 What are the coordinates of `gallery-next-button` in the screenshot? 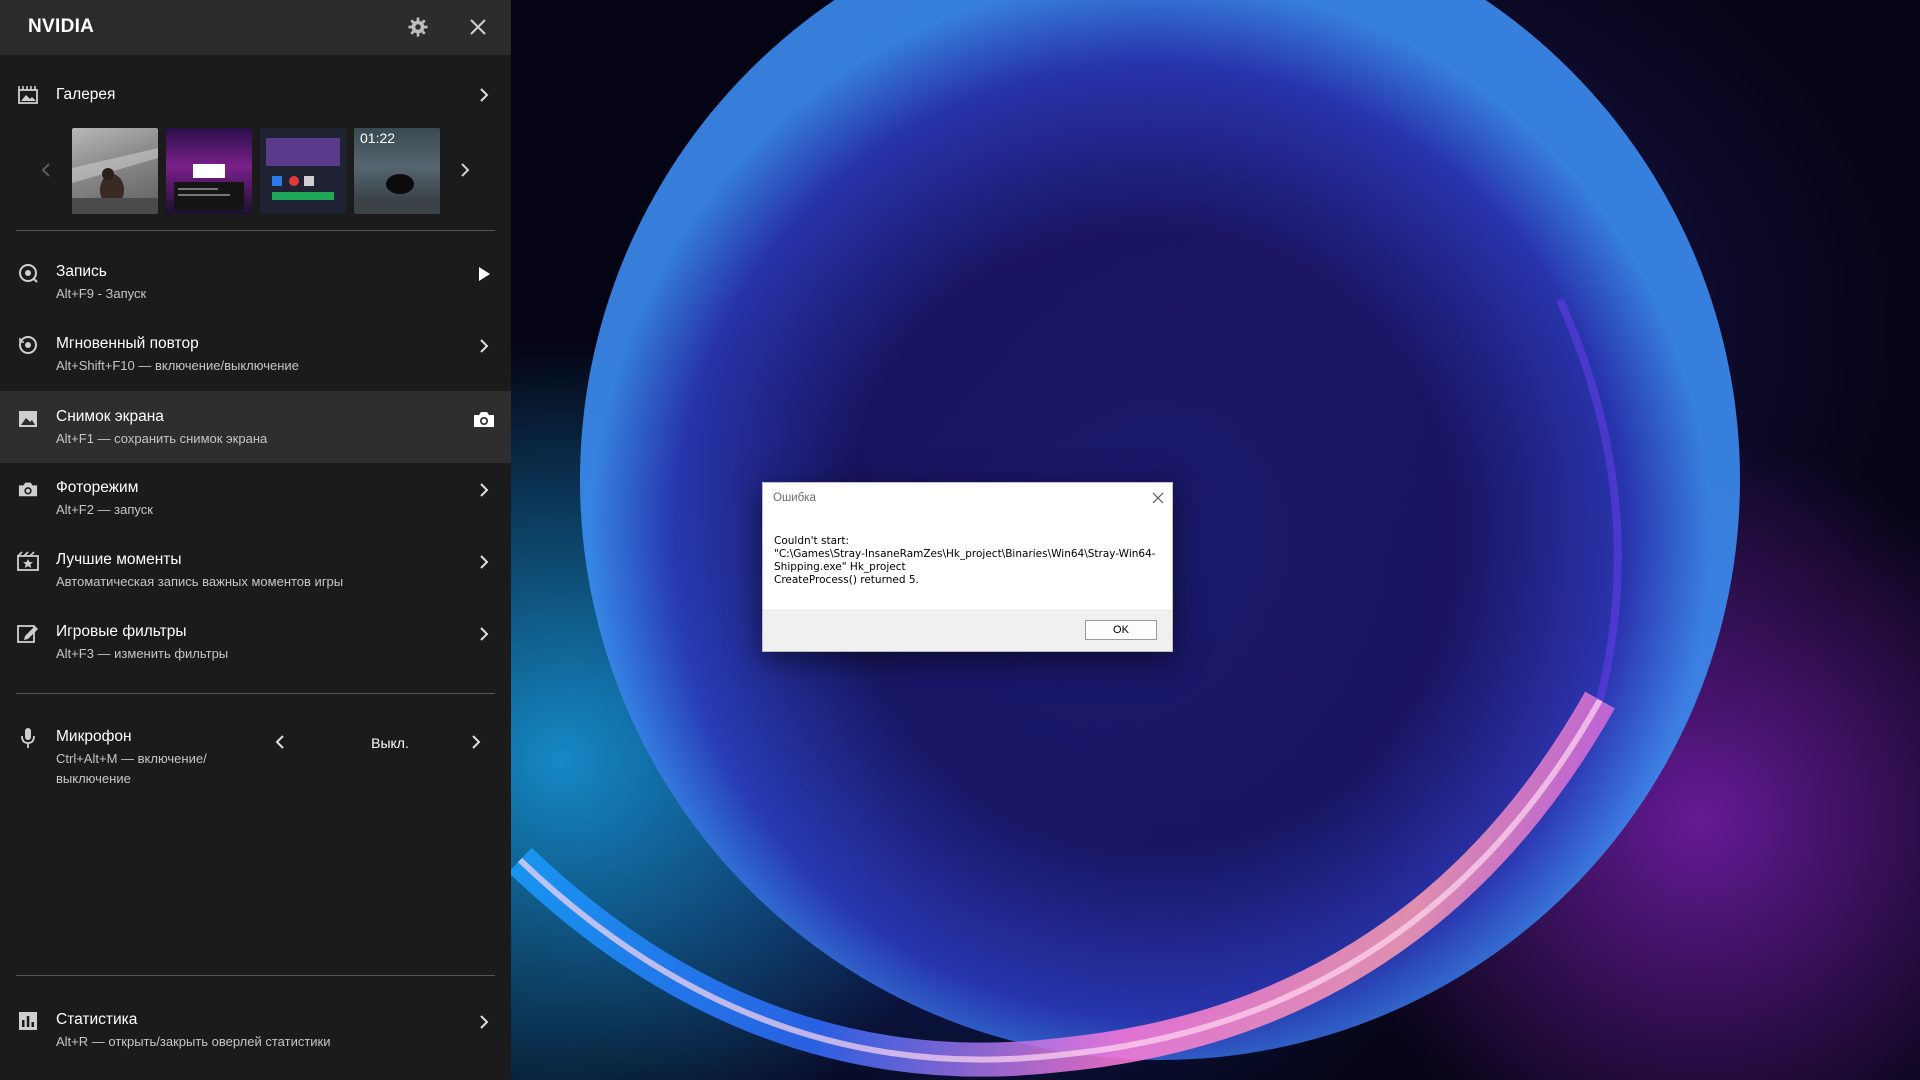 It's located at (465, 170).